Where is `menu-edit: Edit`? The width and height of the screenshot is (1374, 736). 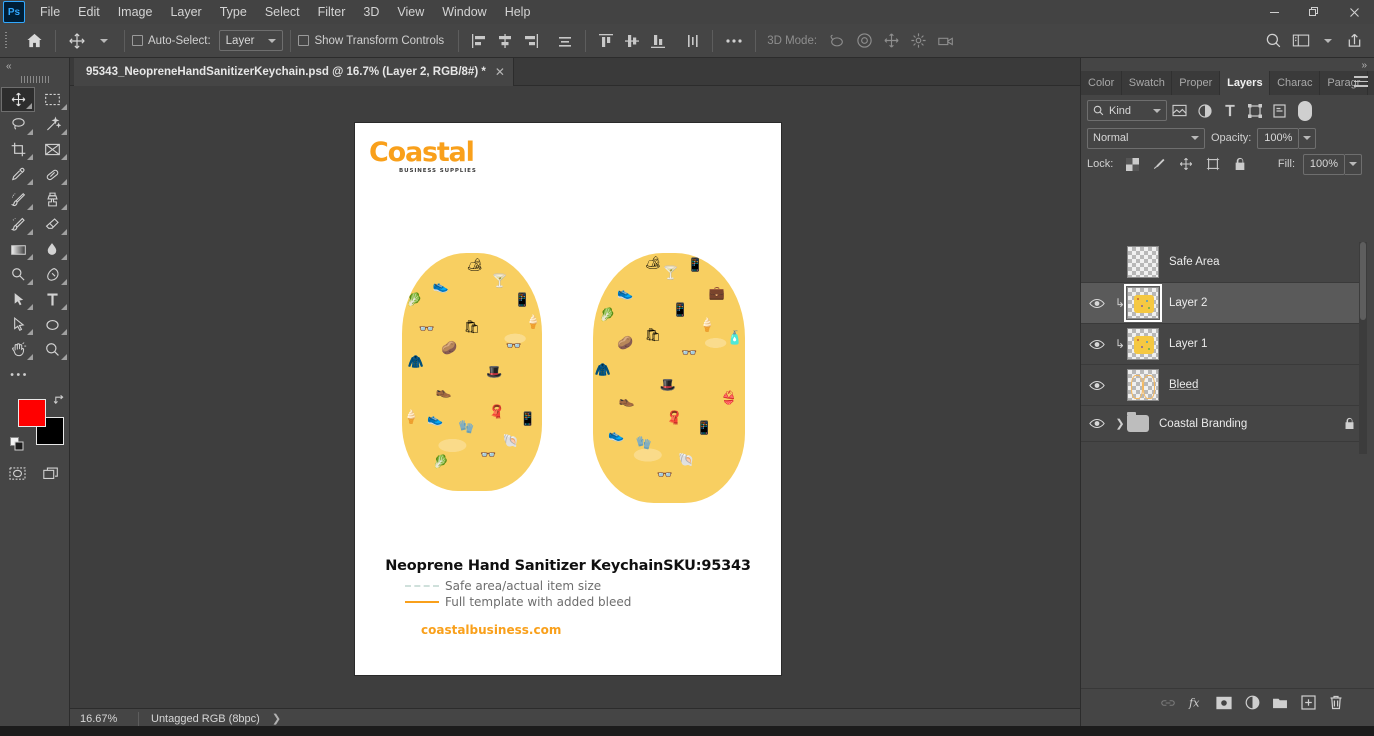 menu-edit: Edit is located at coordinates (89, 12).